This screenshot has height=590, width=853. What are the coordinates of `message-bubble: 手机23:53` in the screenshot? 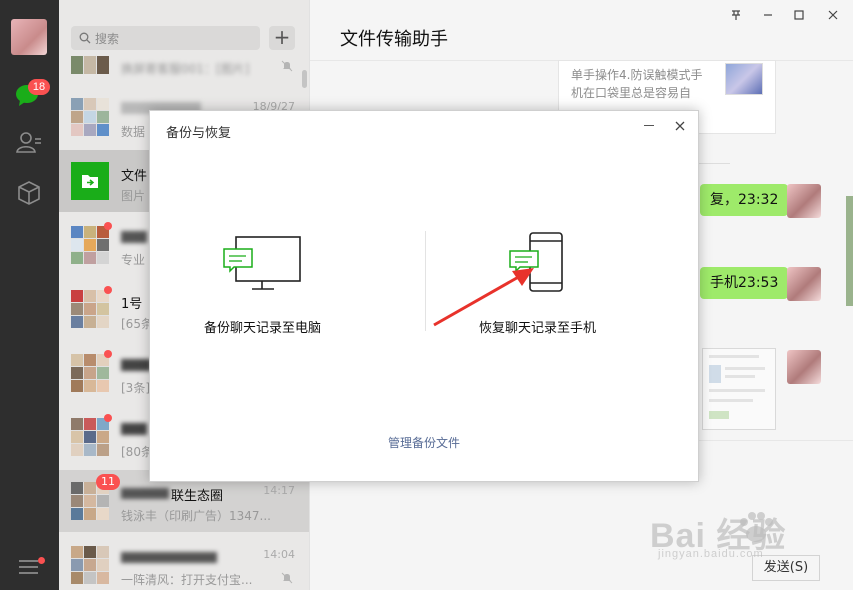 It's located at (747, 283).